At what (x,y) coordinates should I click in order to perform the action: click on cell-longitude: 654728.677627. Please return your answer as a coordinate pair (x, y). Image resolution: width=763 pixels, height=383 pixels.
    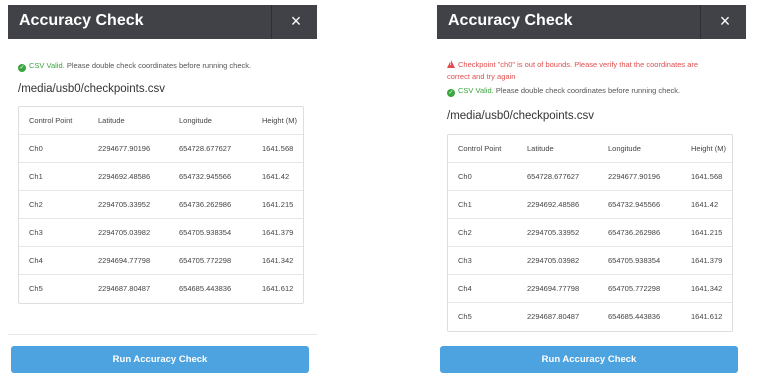
    Looking at the image, I should click on (205, 148).